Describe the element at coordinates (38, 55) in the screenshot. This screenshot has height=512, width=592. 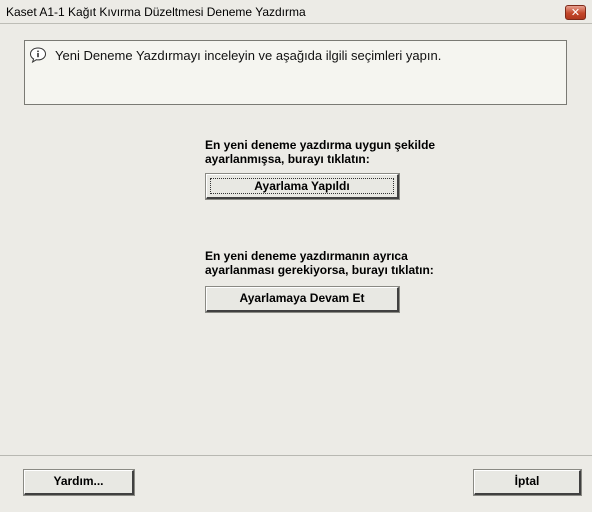
I see `info-icon` at that location.